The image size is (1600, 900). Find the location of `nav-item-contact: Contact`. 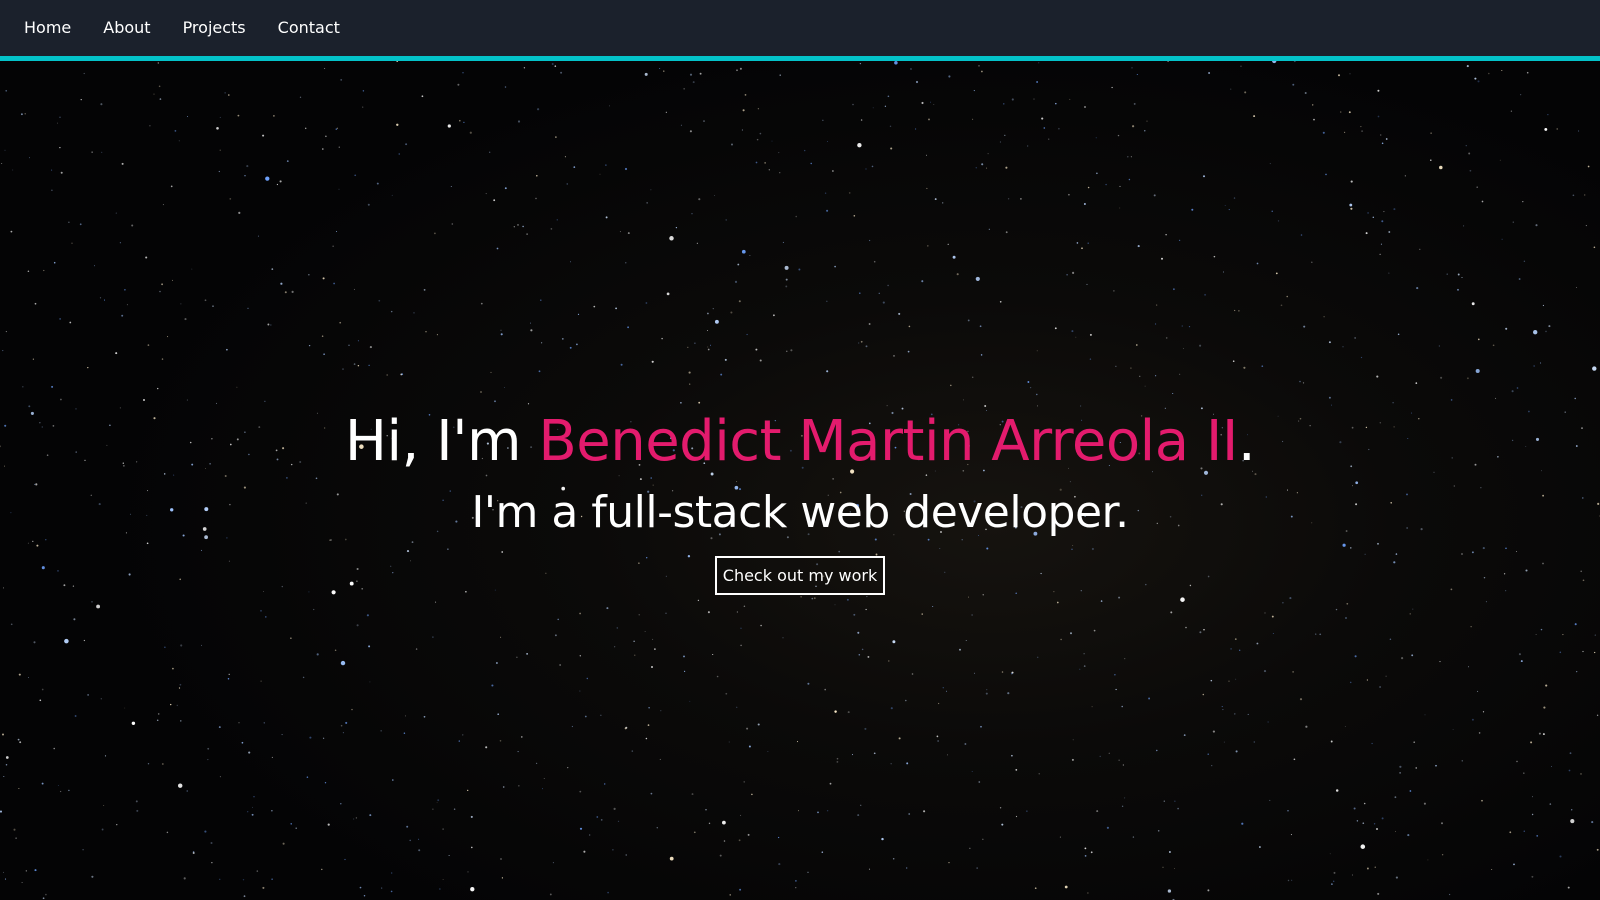

nav-item-contact: Contact is located at coordinates (309, 28).